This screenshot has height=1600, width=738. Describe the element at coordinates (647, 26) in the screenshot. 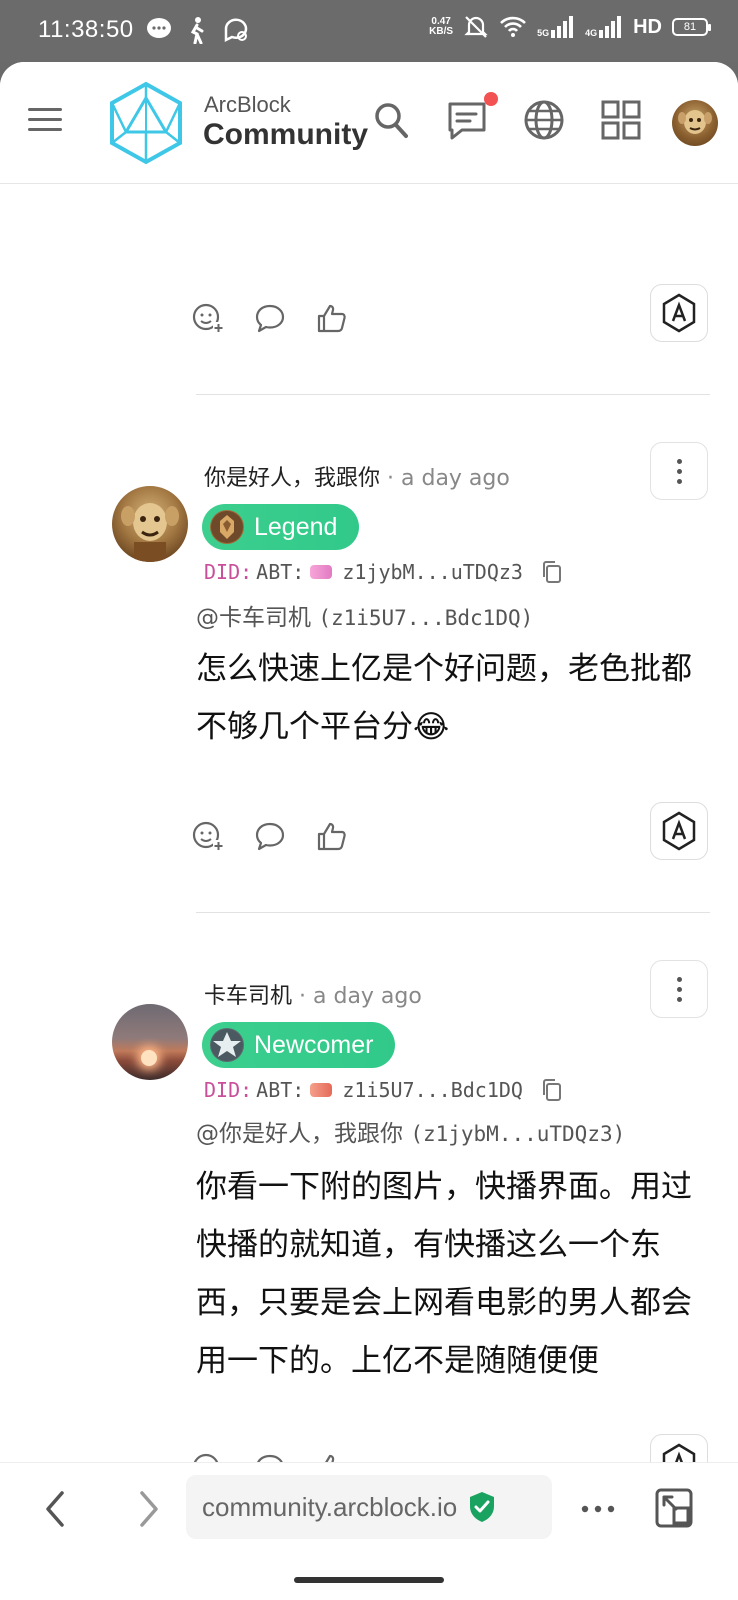

I see `hd-indicator: HD` at that location.